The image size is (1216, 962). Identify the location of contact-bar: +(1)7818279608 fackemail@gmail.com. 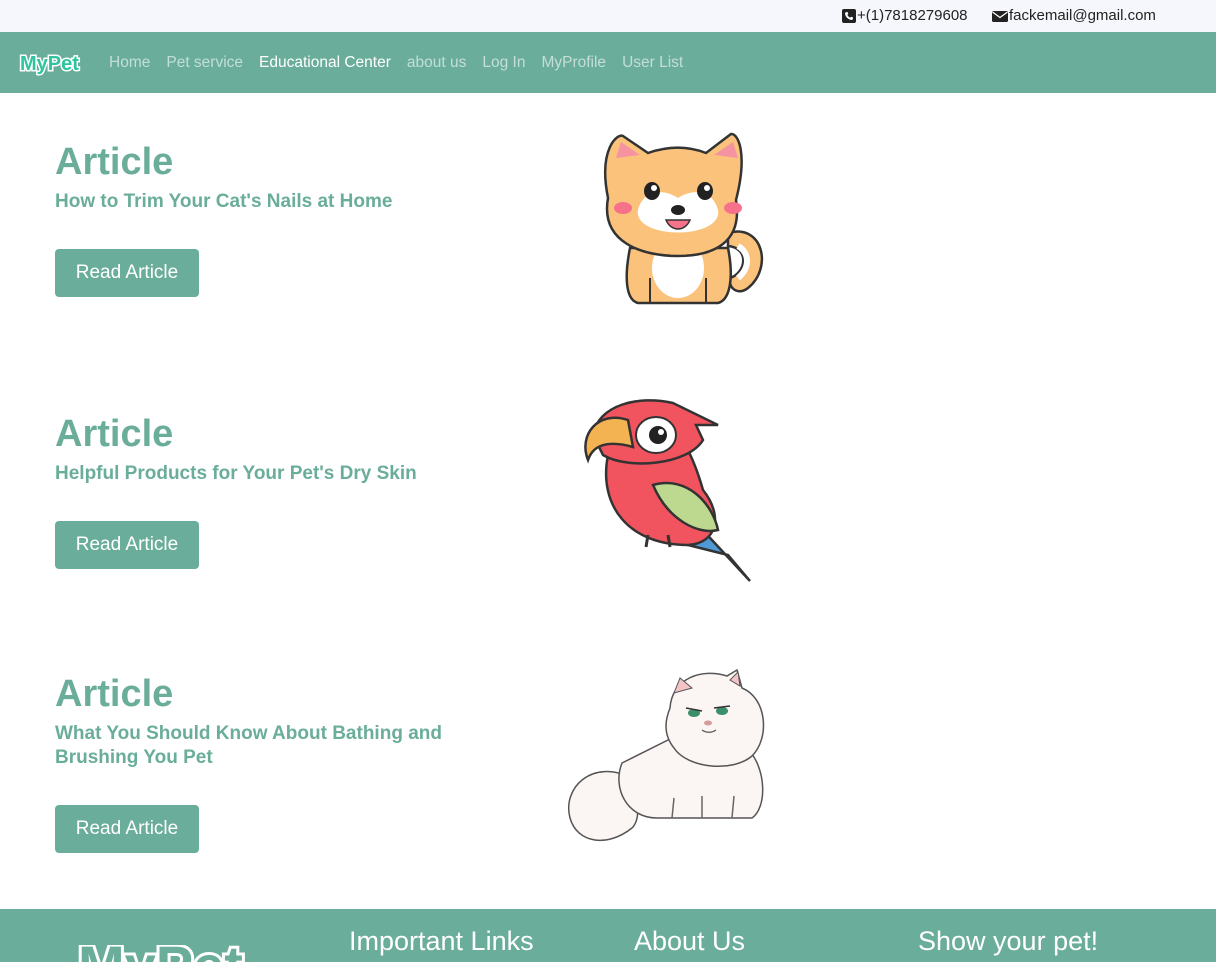
(608, 16).